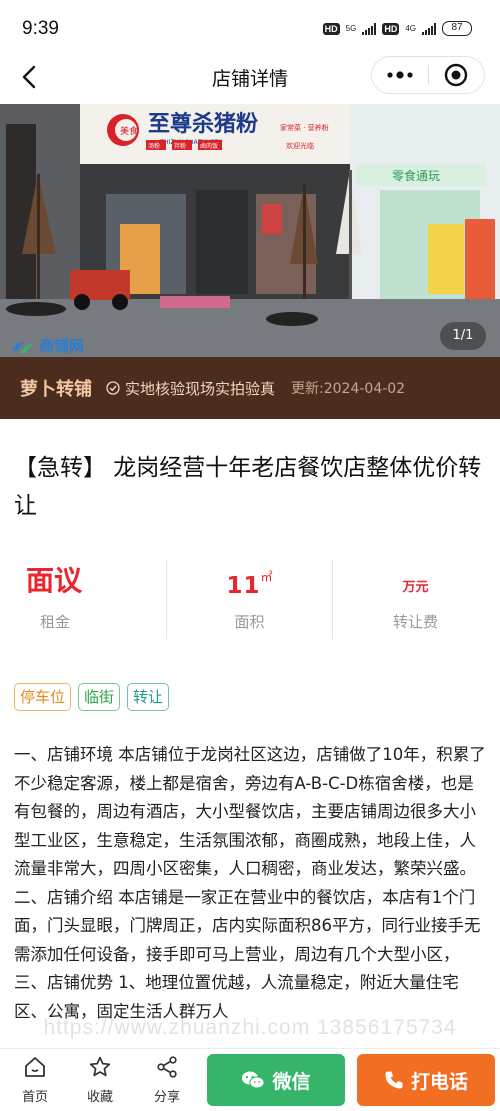  I want to click on tab-share: 分享, so click(167, 1080).